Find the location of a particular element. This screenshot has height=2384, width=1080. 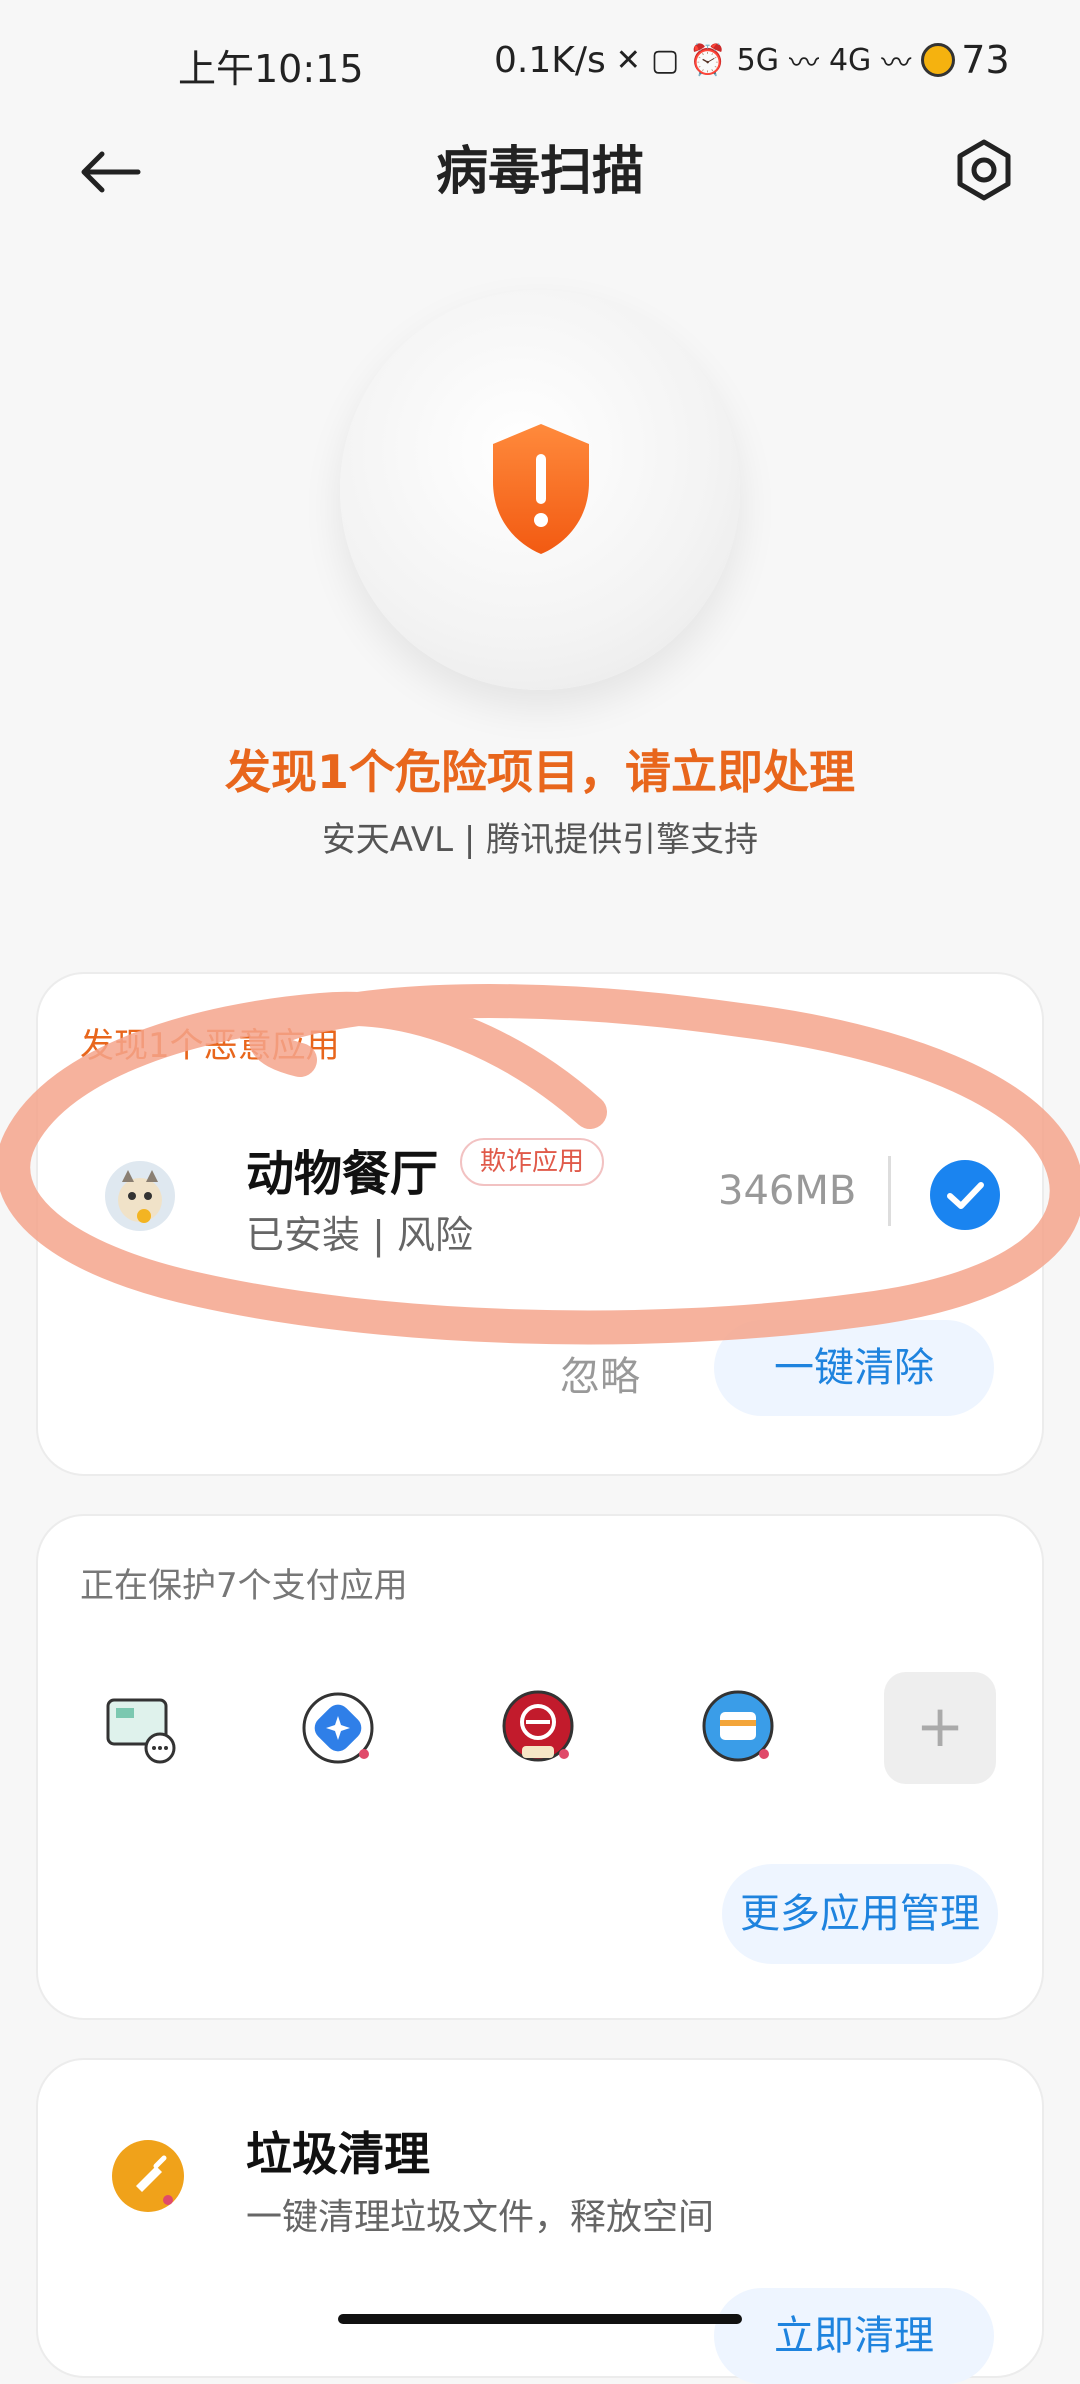

payment-app-2-icon is located at coordinates (340, 1728).